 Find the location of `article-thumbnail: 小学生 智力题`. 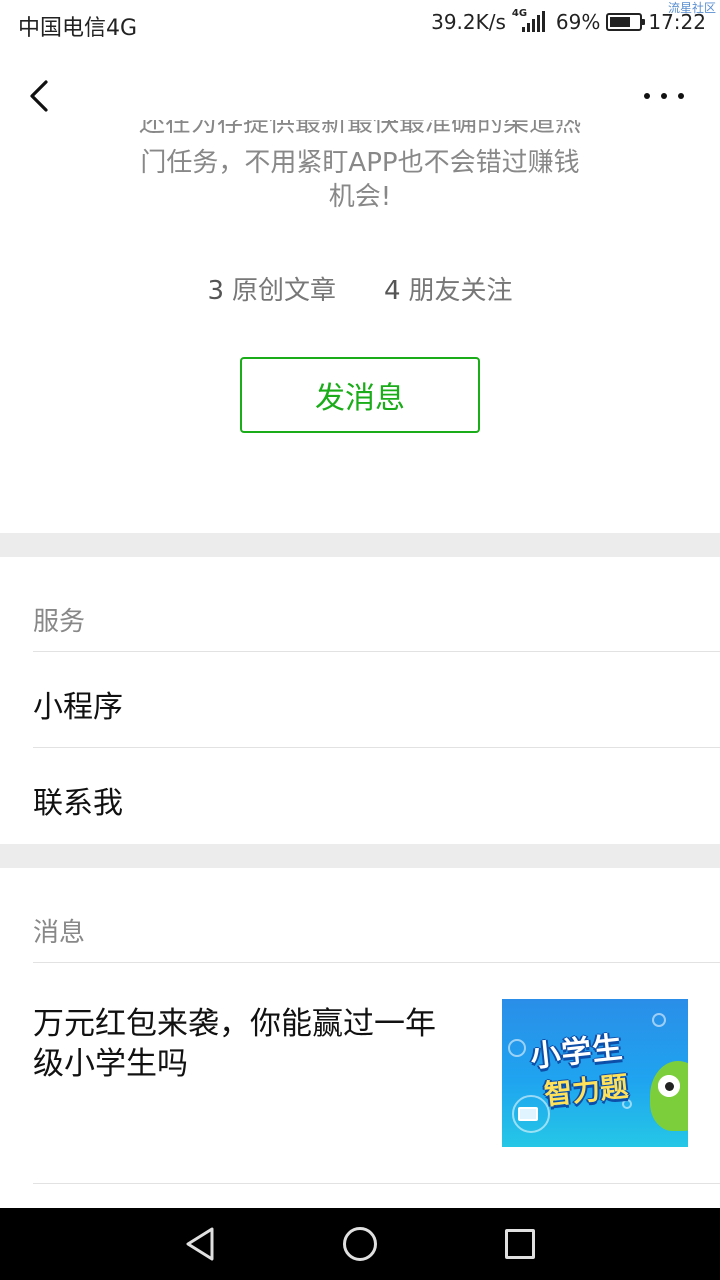

article-thumbnail: 小学生 智力题 is located at coordinates (595, 1073).